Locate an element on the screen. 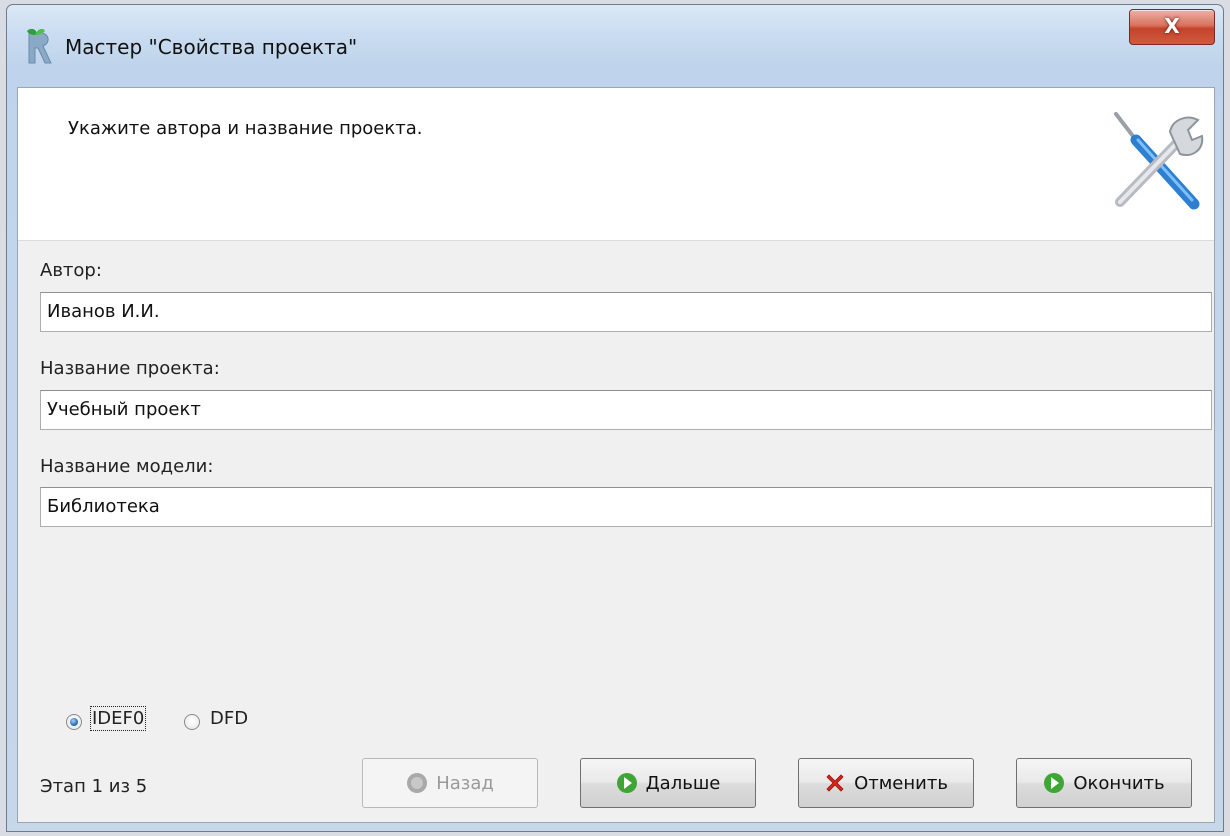 This screenshot has height=836, width=1230. project-name-input: Учебный проект is located at coordinates (626, 410).